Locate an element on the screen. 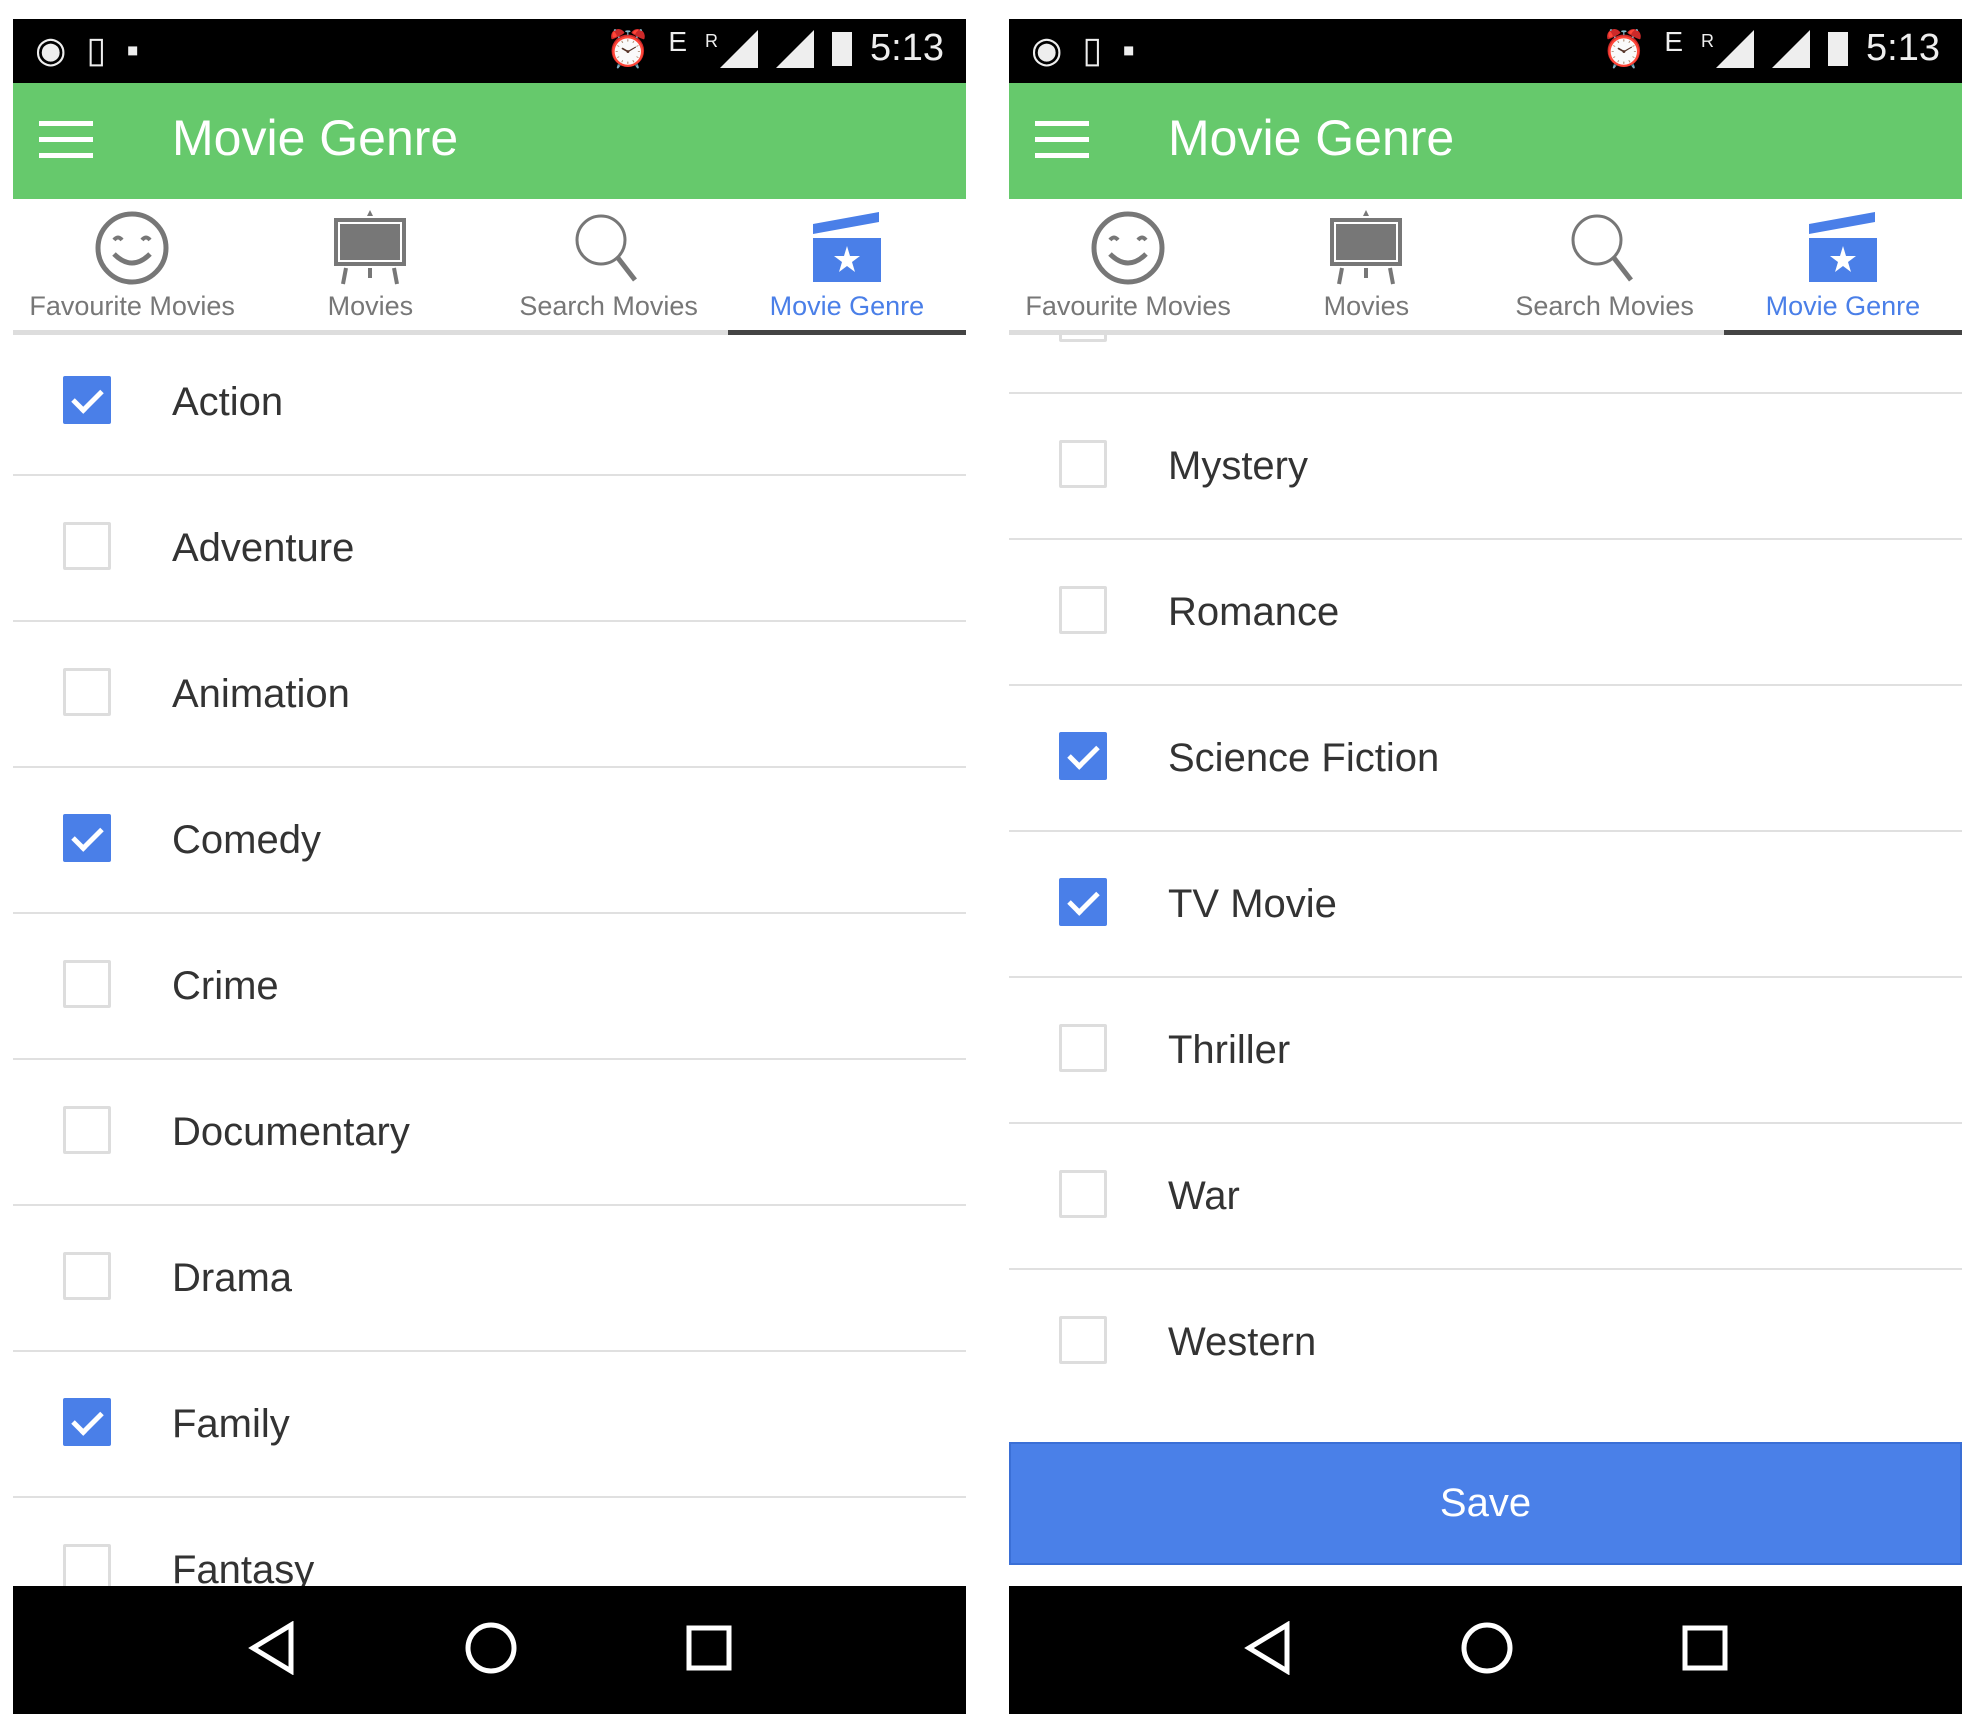 The image size is (1978, 1722). genre-label: Adventure is located at coordinates (263, 548).